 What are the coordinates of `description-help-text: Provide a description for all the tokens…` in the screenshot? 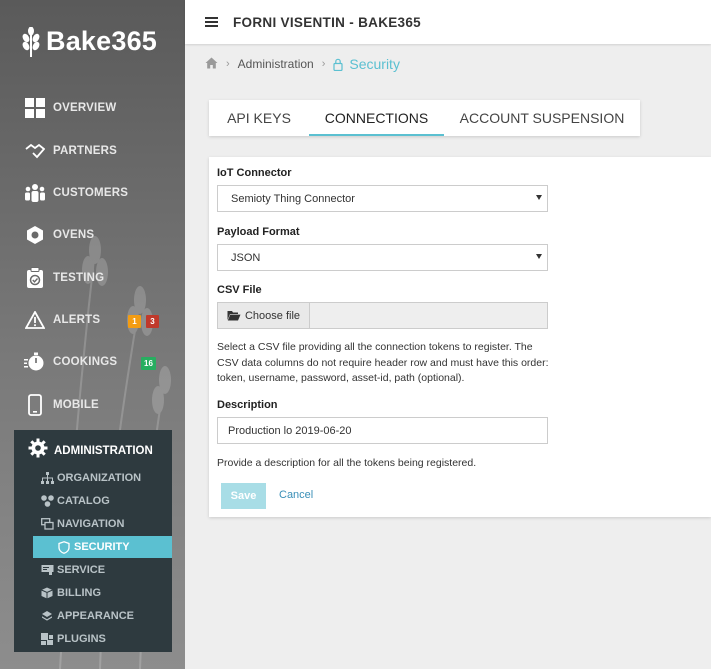 It's located at (347, 463).